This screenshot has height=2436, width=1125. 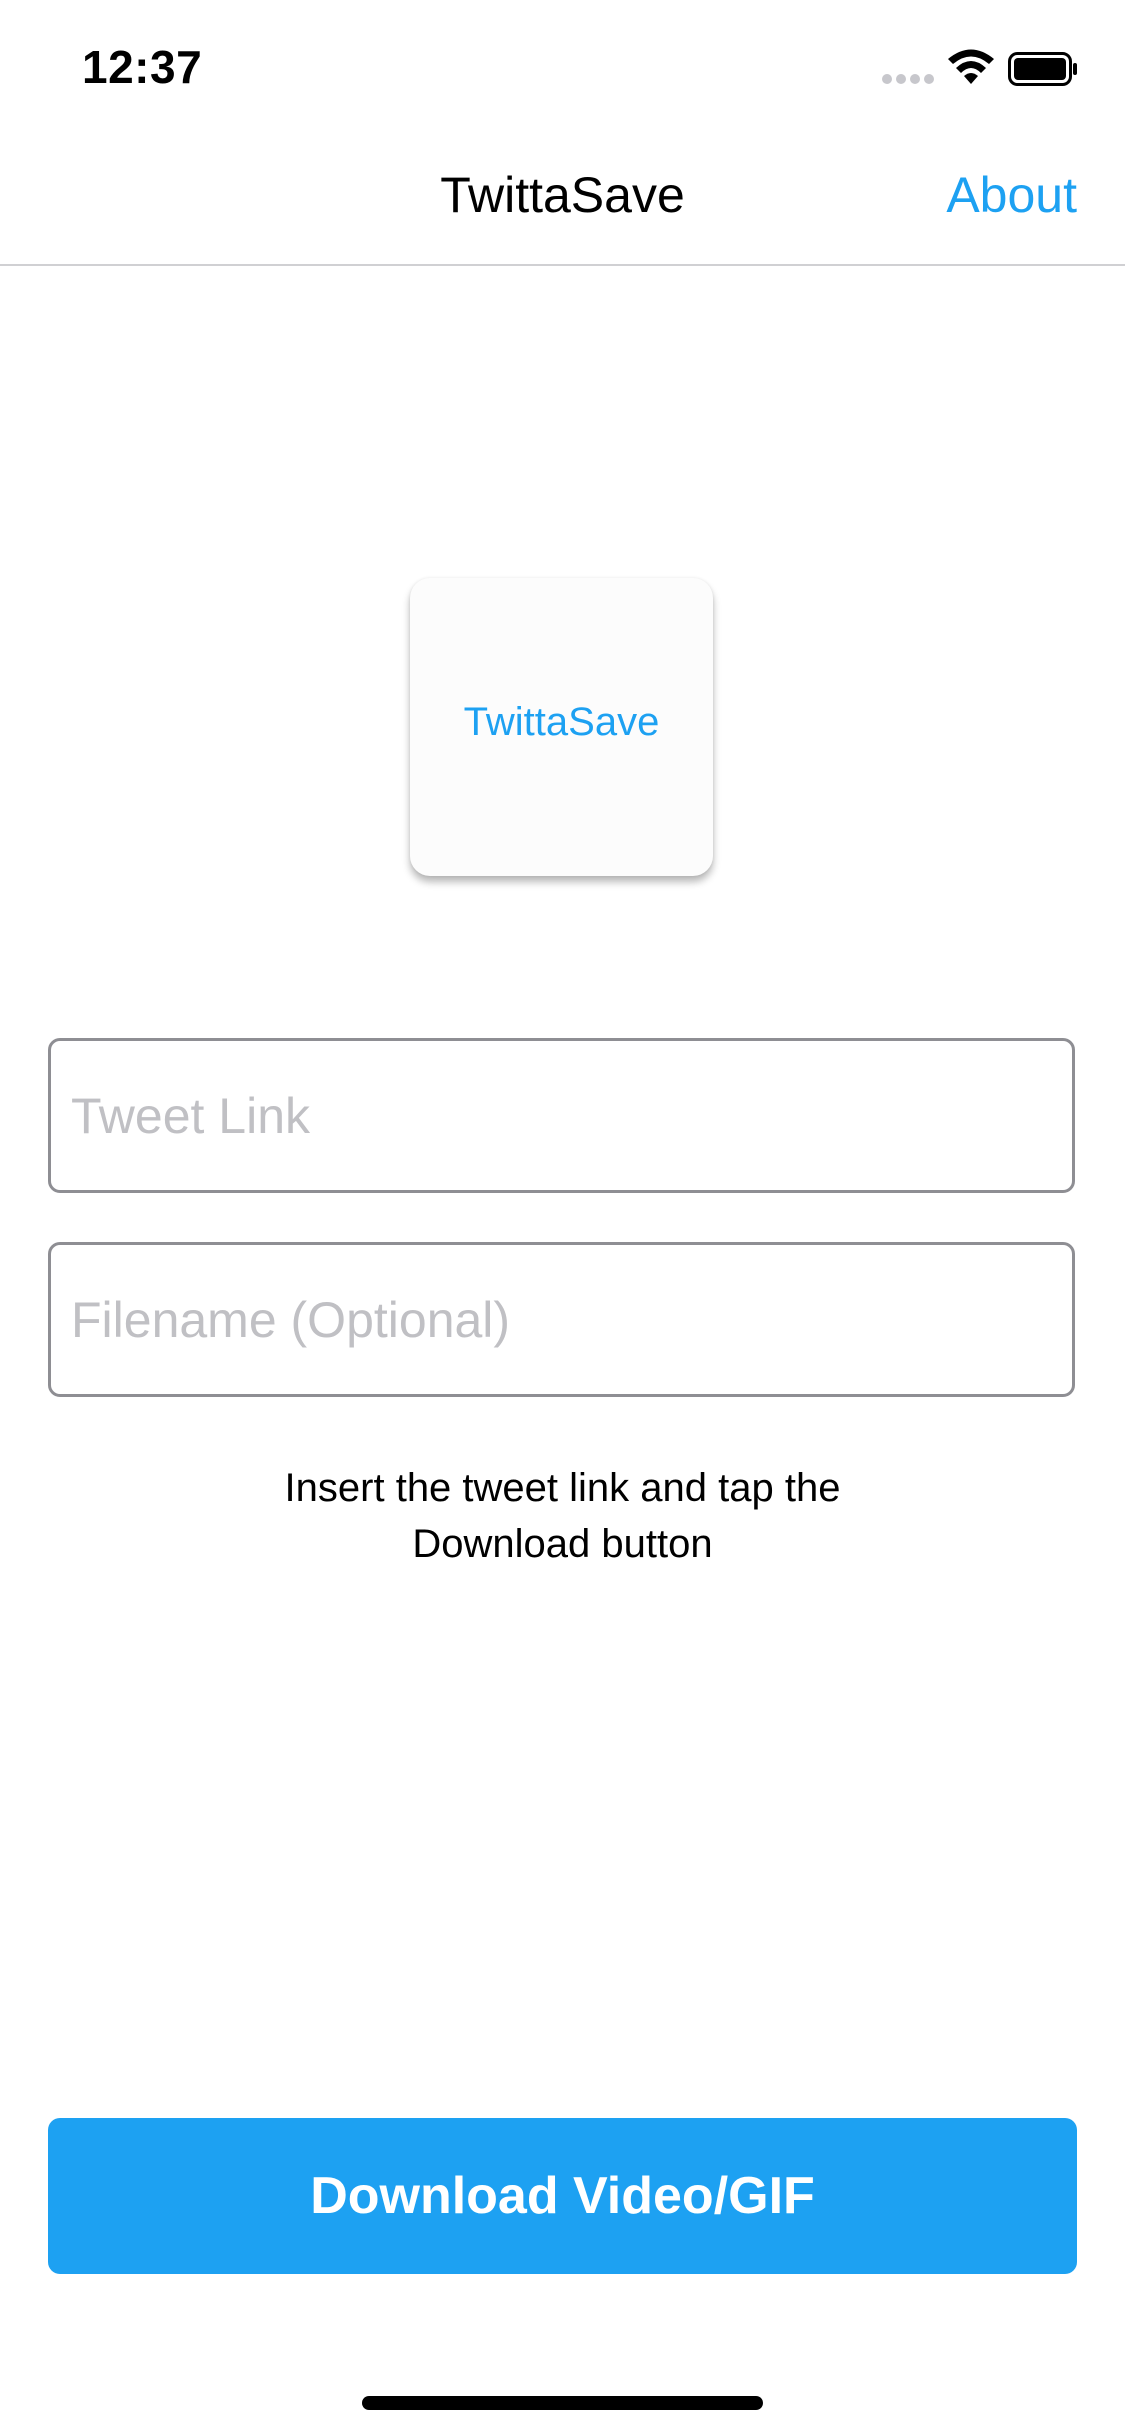 What do you see at coordinates (561, 722) in the screenshot?
I see `app-logo-text: TwittaSave` at bounding box center [561, 722].